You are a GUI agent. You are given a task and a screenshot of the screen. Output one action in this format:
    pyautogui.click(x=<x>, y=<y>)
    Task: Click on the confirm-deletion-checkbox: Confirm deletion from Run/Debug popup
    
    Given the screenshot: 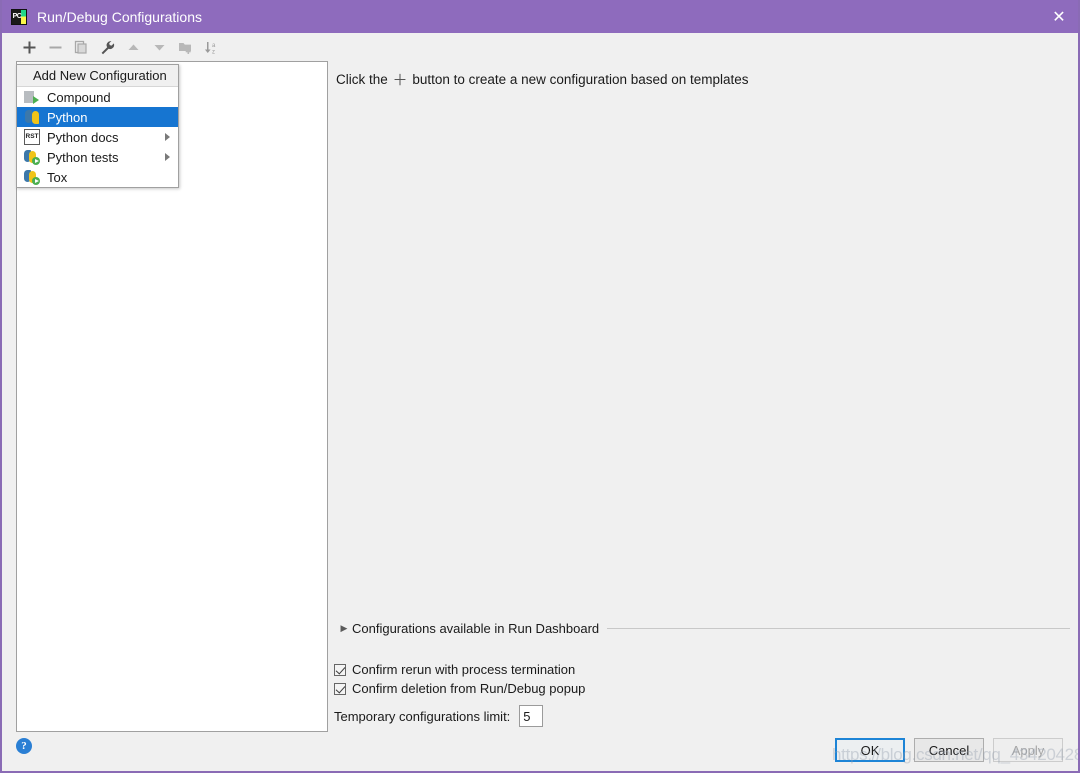 What is the action you would take?
    pyautogui.click(x=459, y=688)
    